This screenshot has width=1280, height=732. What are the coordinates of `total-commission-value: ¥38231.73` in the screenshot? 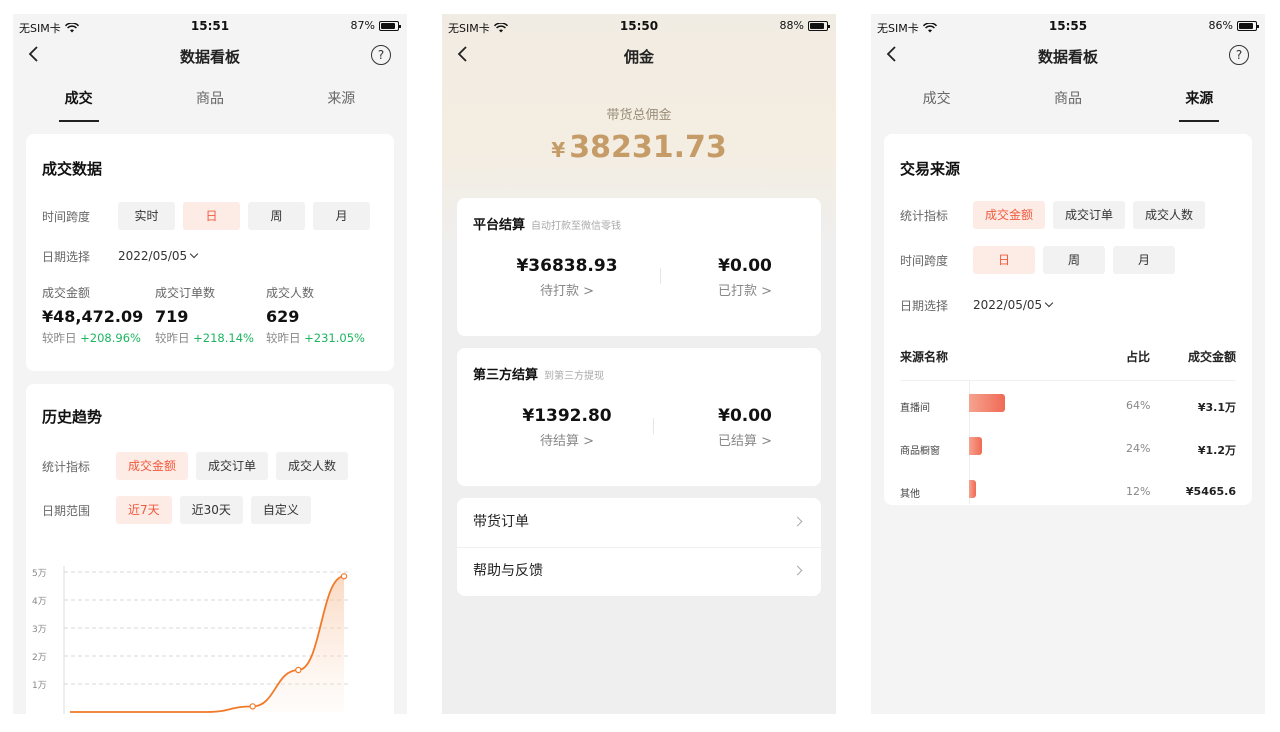 It's located at (639, 147).